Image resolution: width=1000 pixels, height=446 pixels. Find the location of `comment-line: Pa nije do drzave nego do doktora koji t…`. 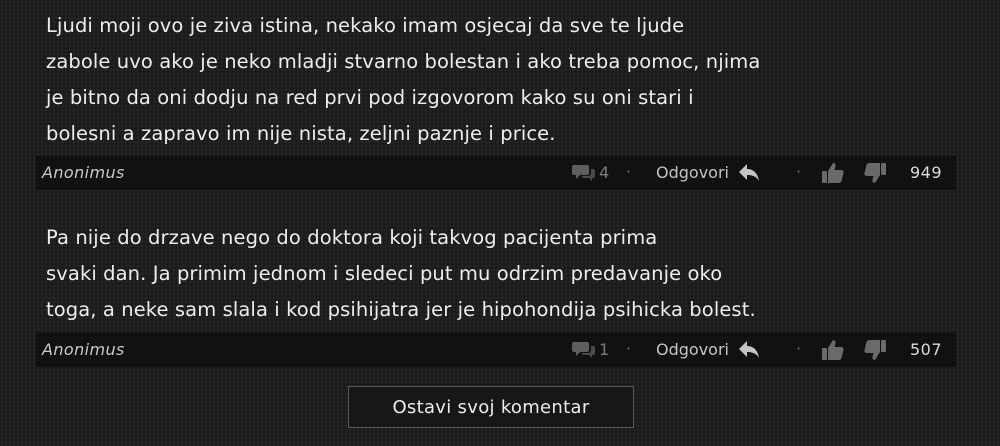

comment-line: Pa nije do drzave nego do doktora koji t… is located at coordinates (352, 237).